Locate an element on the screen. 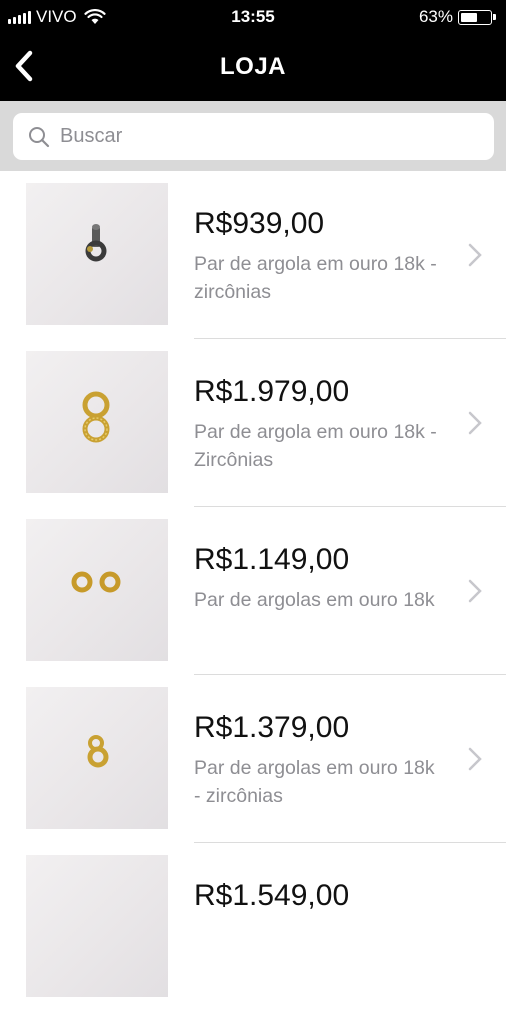  product-price: R$939,00 is located at coordinates (259, 223).